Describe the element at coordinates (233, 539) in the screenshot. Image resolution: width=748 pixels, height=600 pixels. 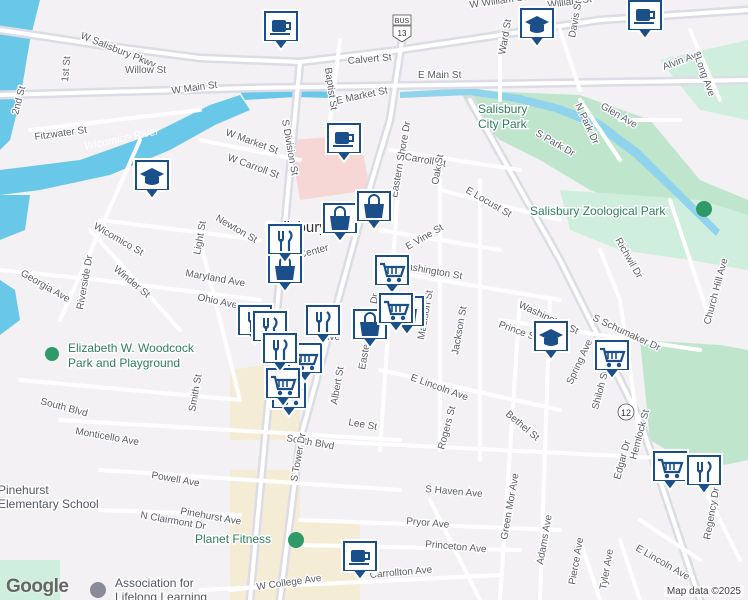
I see `gym-label: Planet Fitness` at that location.